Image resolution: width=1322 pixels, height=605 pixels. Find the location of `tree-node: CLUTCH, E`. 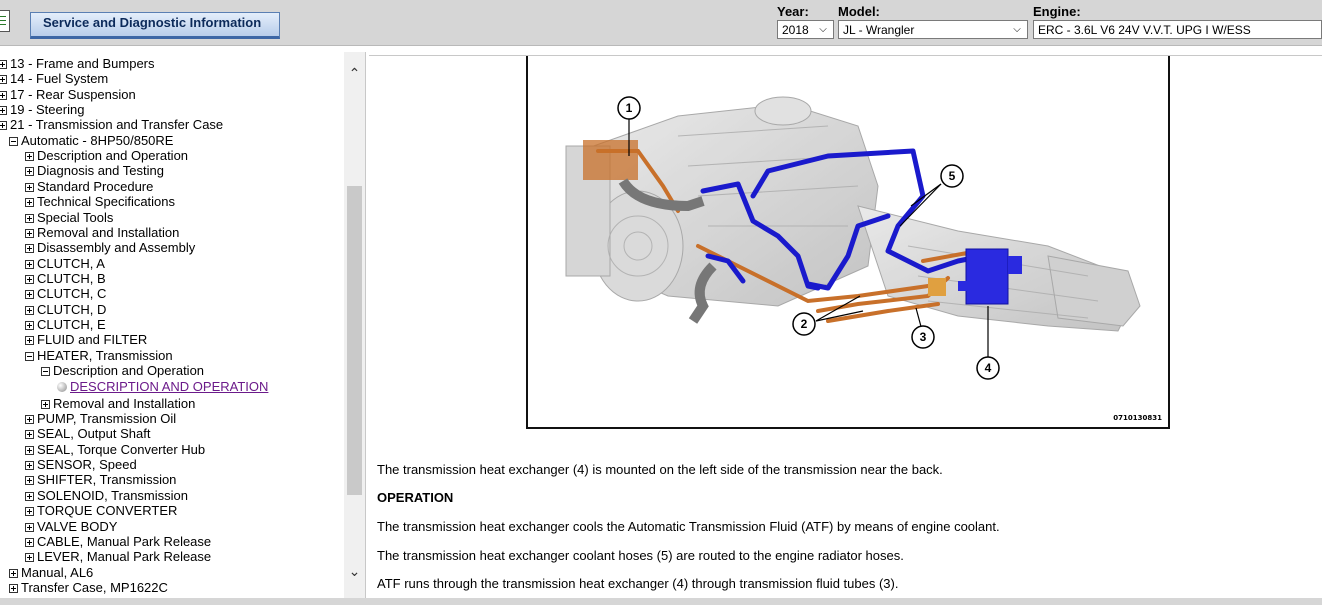

tree-node: CLUTCH, E is located at coordinates (65, 324).